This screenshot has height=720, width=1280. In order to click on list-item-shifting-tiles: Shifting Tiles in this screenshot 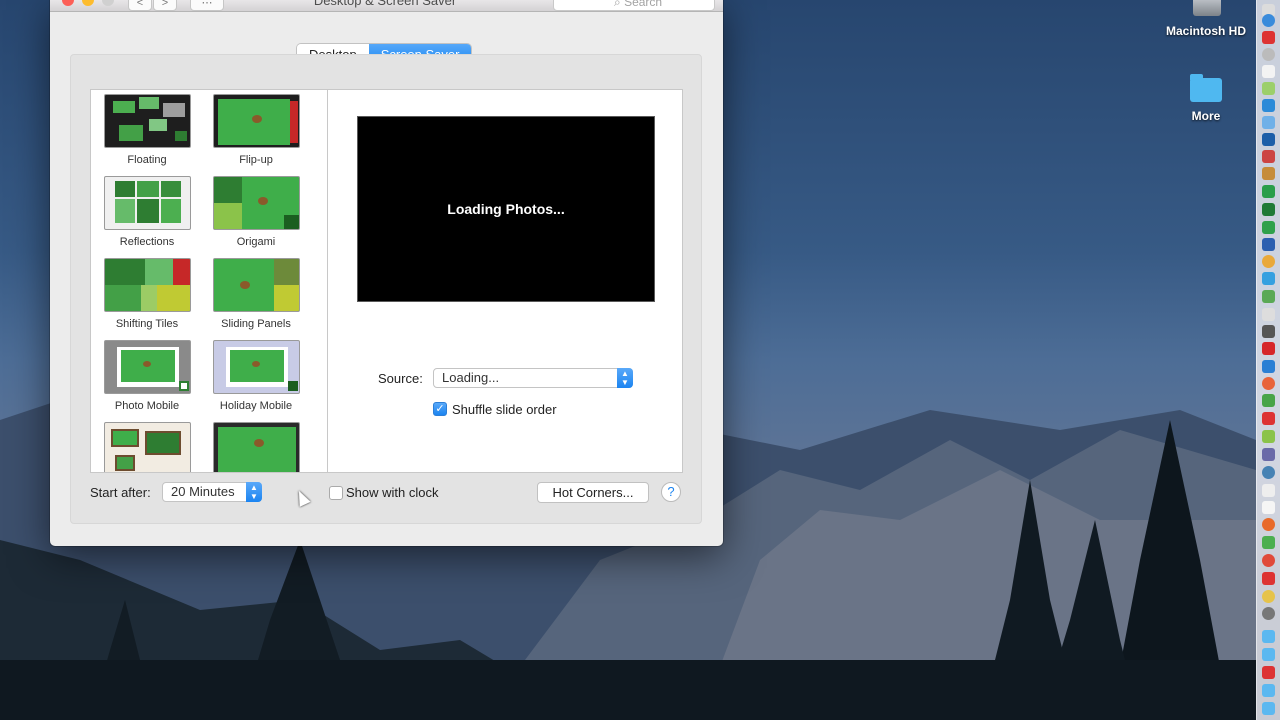, I will do `click(147, 294)`.